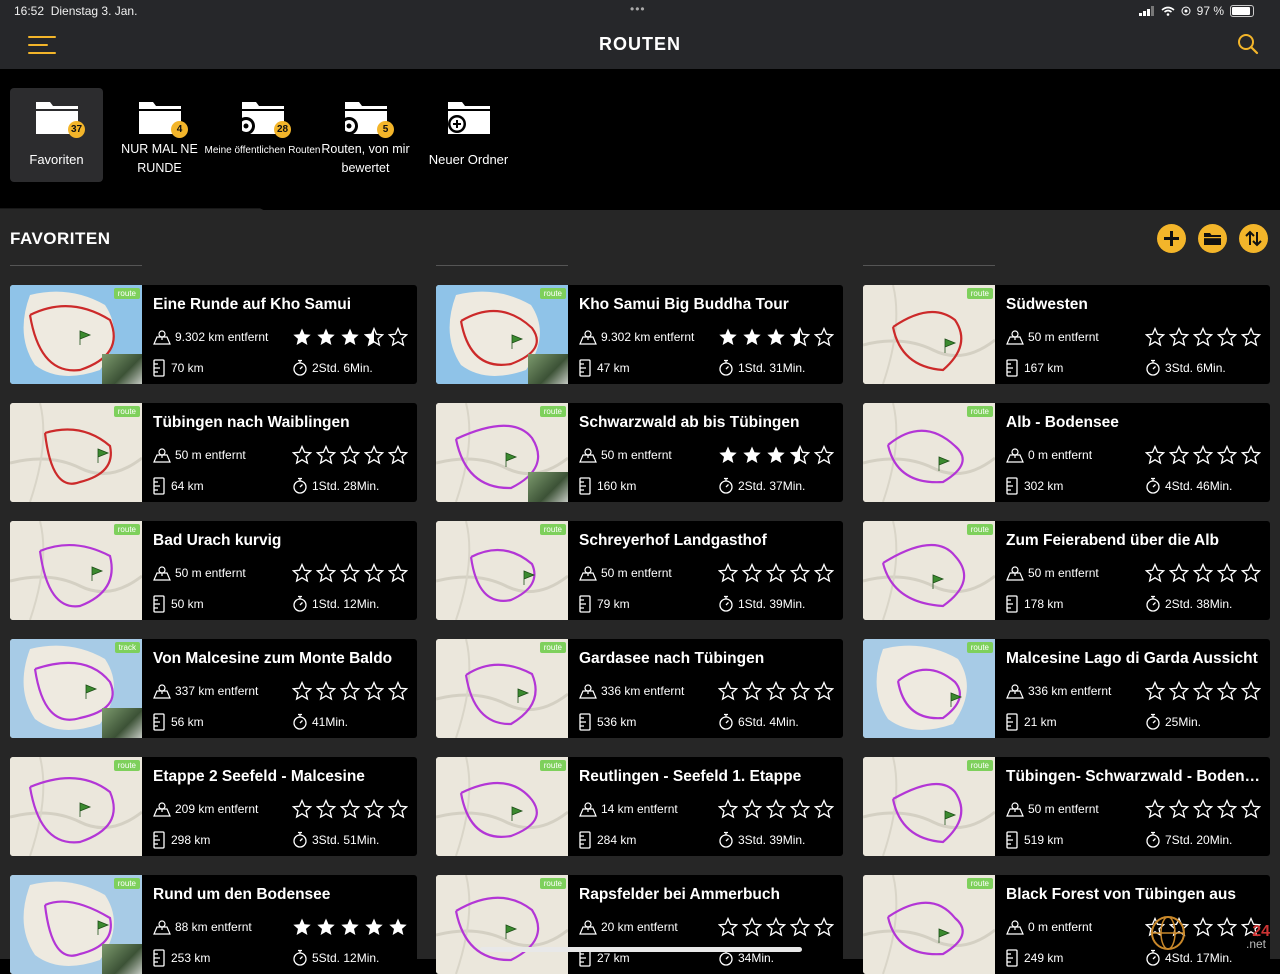 The width and height of the screenshot is (1280, 974). Describe the element at coordinates (641, 949) in the screenshot. I see `home-indicator` at that location.